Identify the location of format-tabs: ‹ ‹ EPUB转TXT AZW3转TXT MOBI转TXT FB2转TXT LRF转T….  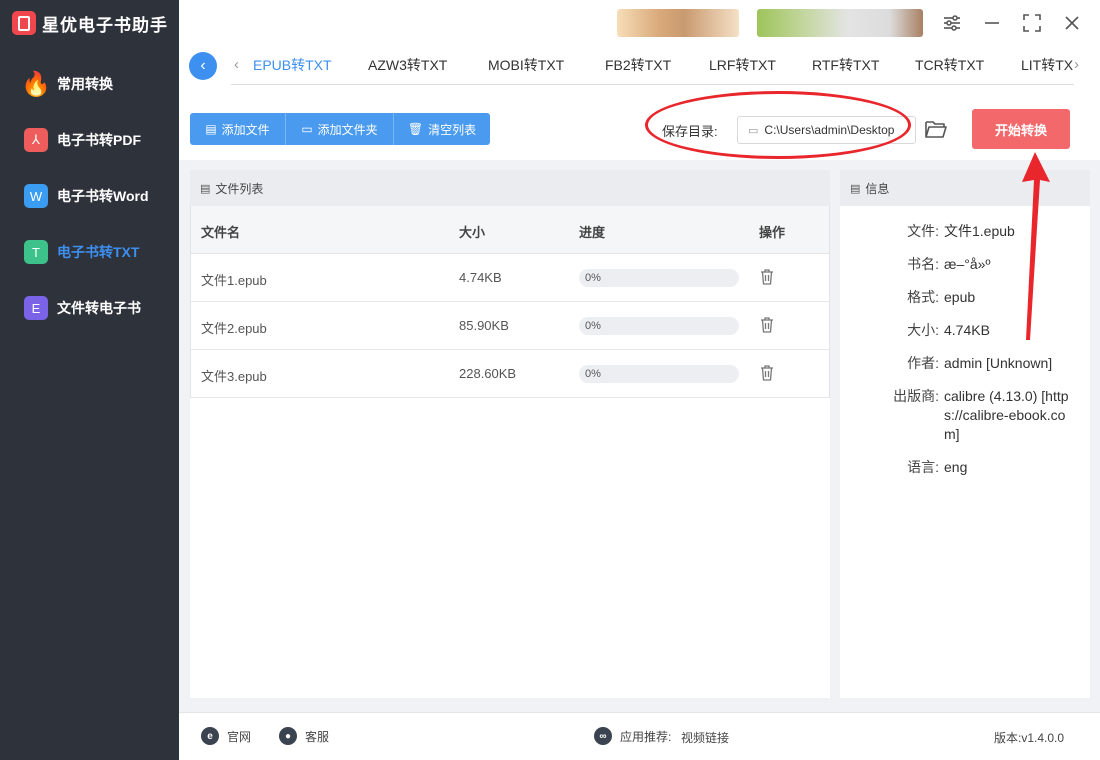
(639, 66).